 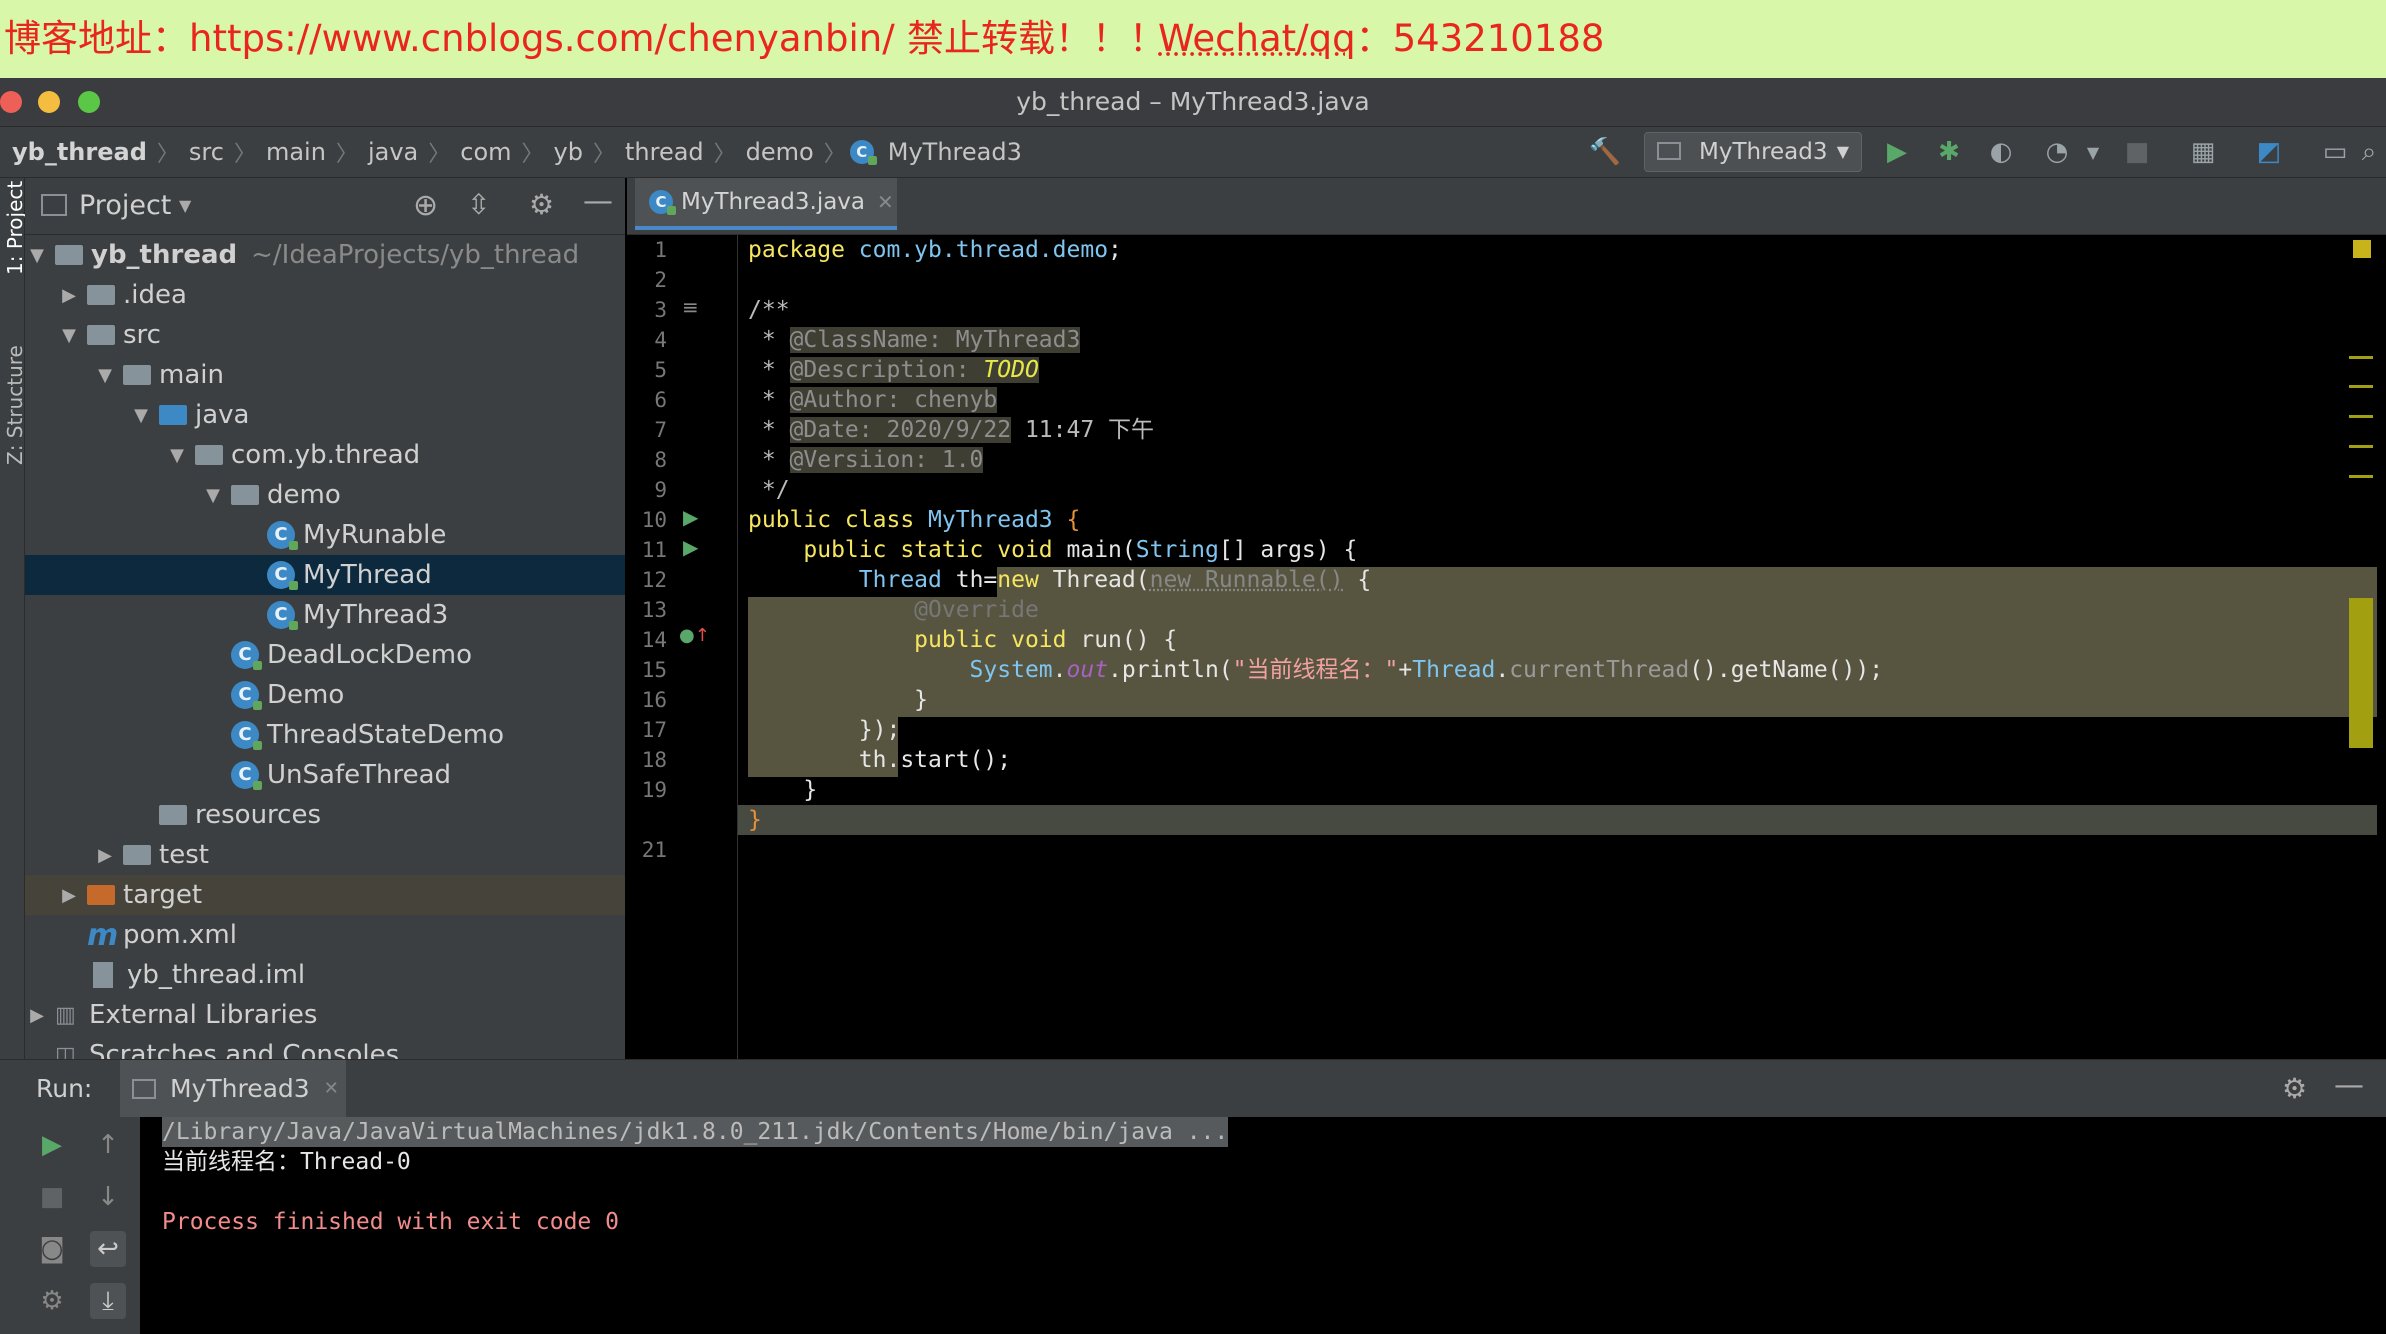 What do you see at coordinates (325, 1047) in the screenshot?
I see `tree-item-scratches: ◫ Scratches and Consoles` at bounding box center [325, 1047].